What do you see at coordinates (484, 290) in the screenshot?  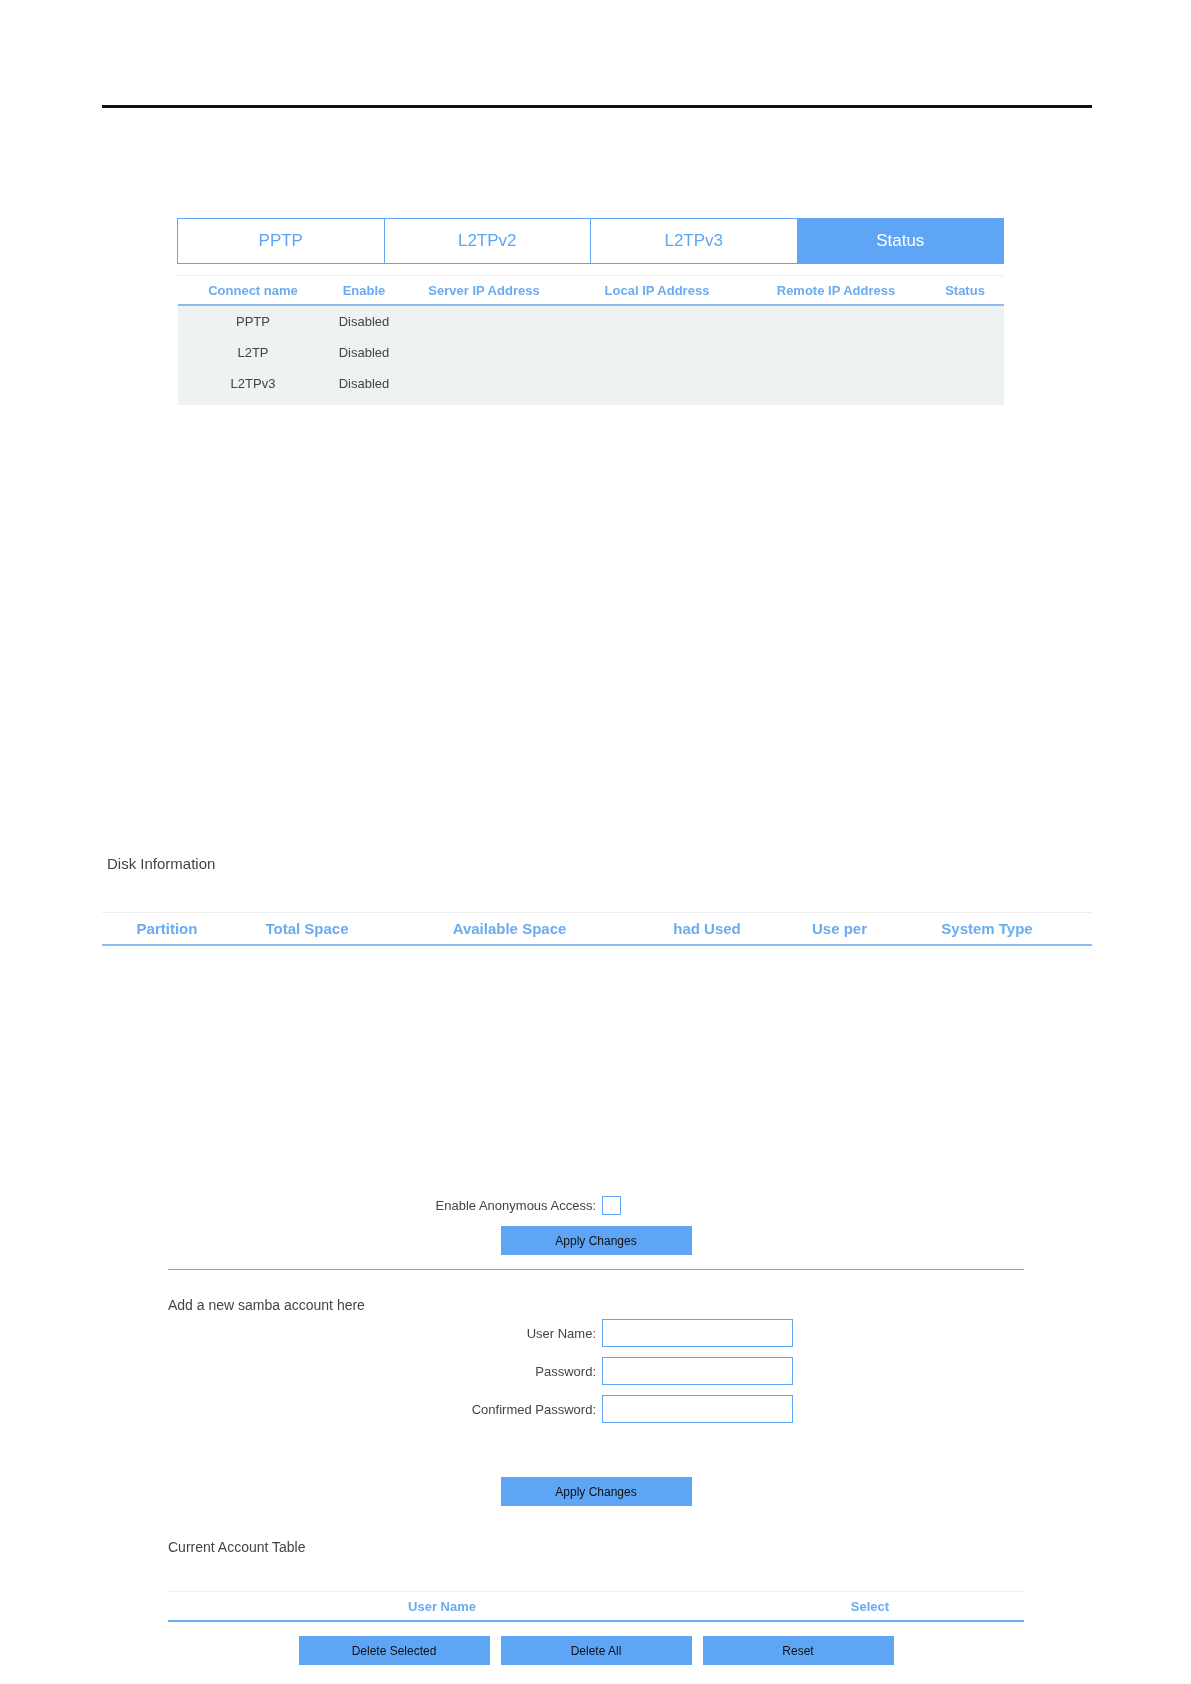 I see `column-header: Server IP Address` at bounding box center [484, 290].